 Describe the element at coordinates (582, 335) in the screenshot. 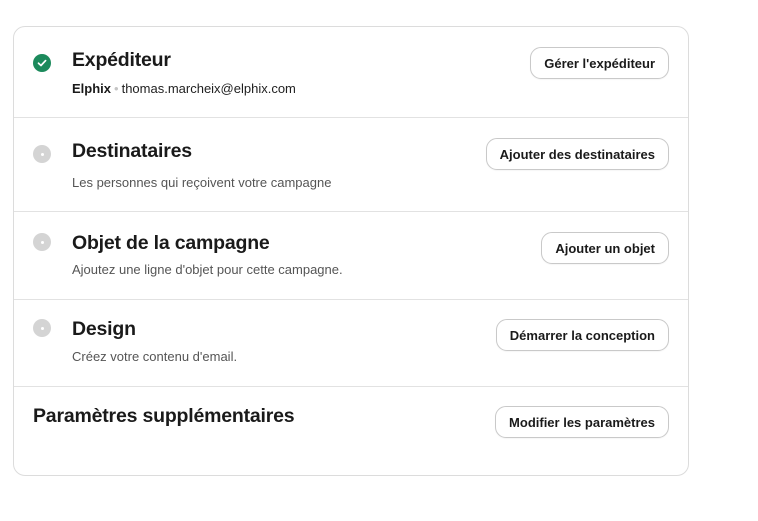

I see `start-design-button: Démarrer la conception` at that location.